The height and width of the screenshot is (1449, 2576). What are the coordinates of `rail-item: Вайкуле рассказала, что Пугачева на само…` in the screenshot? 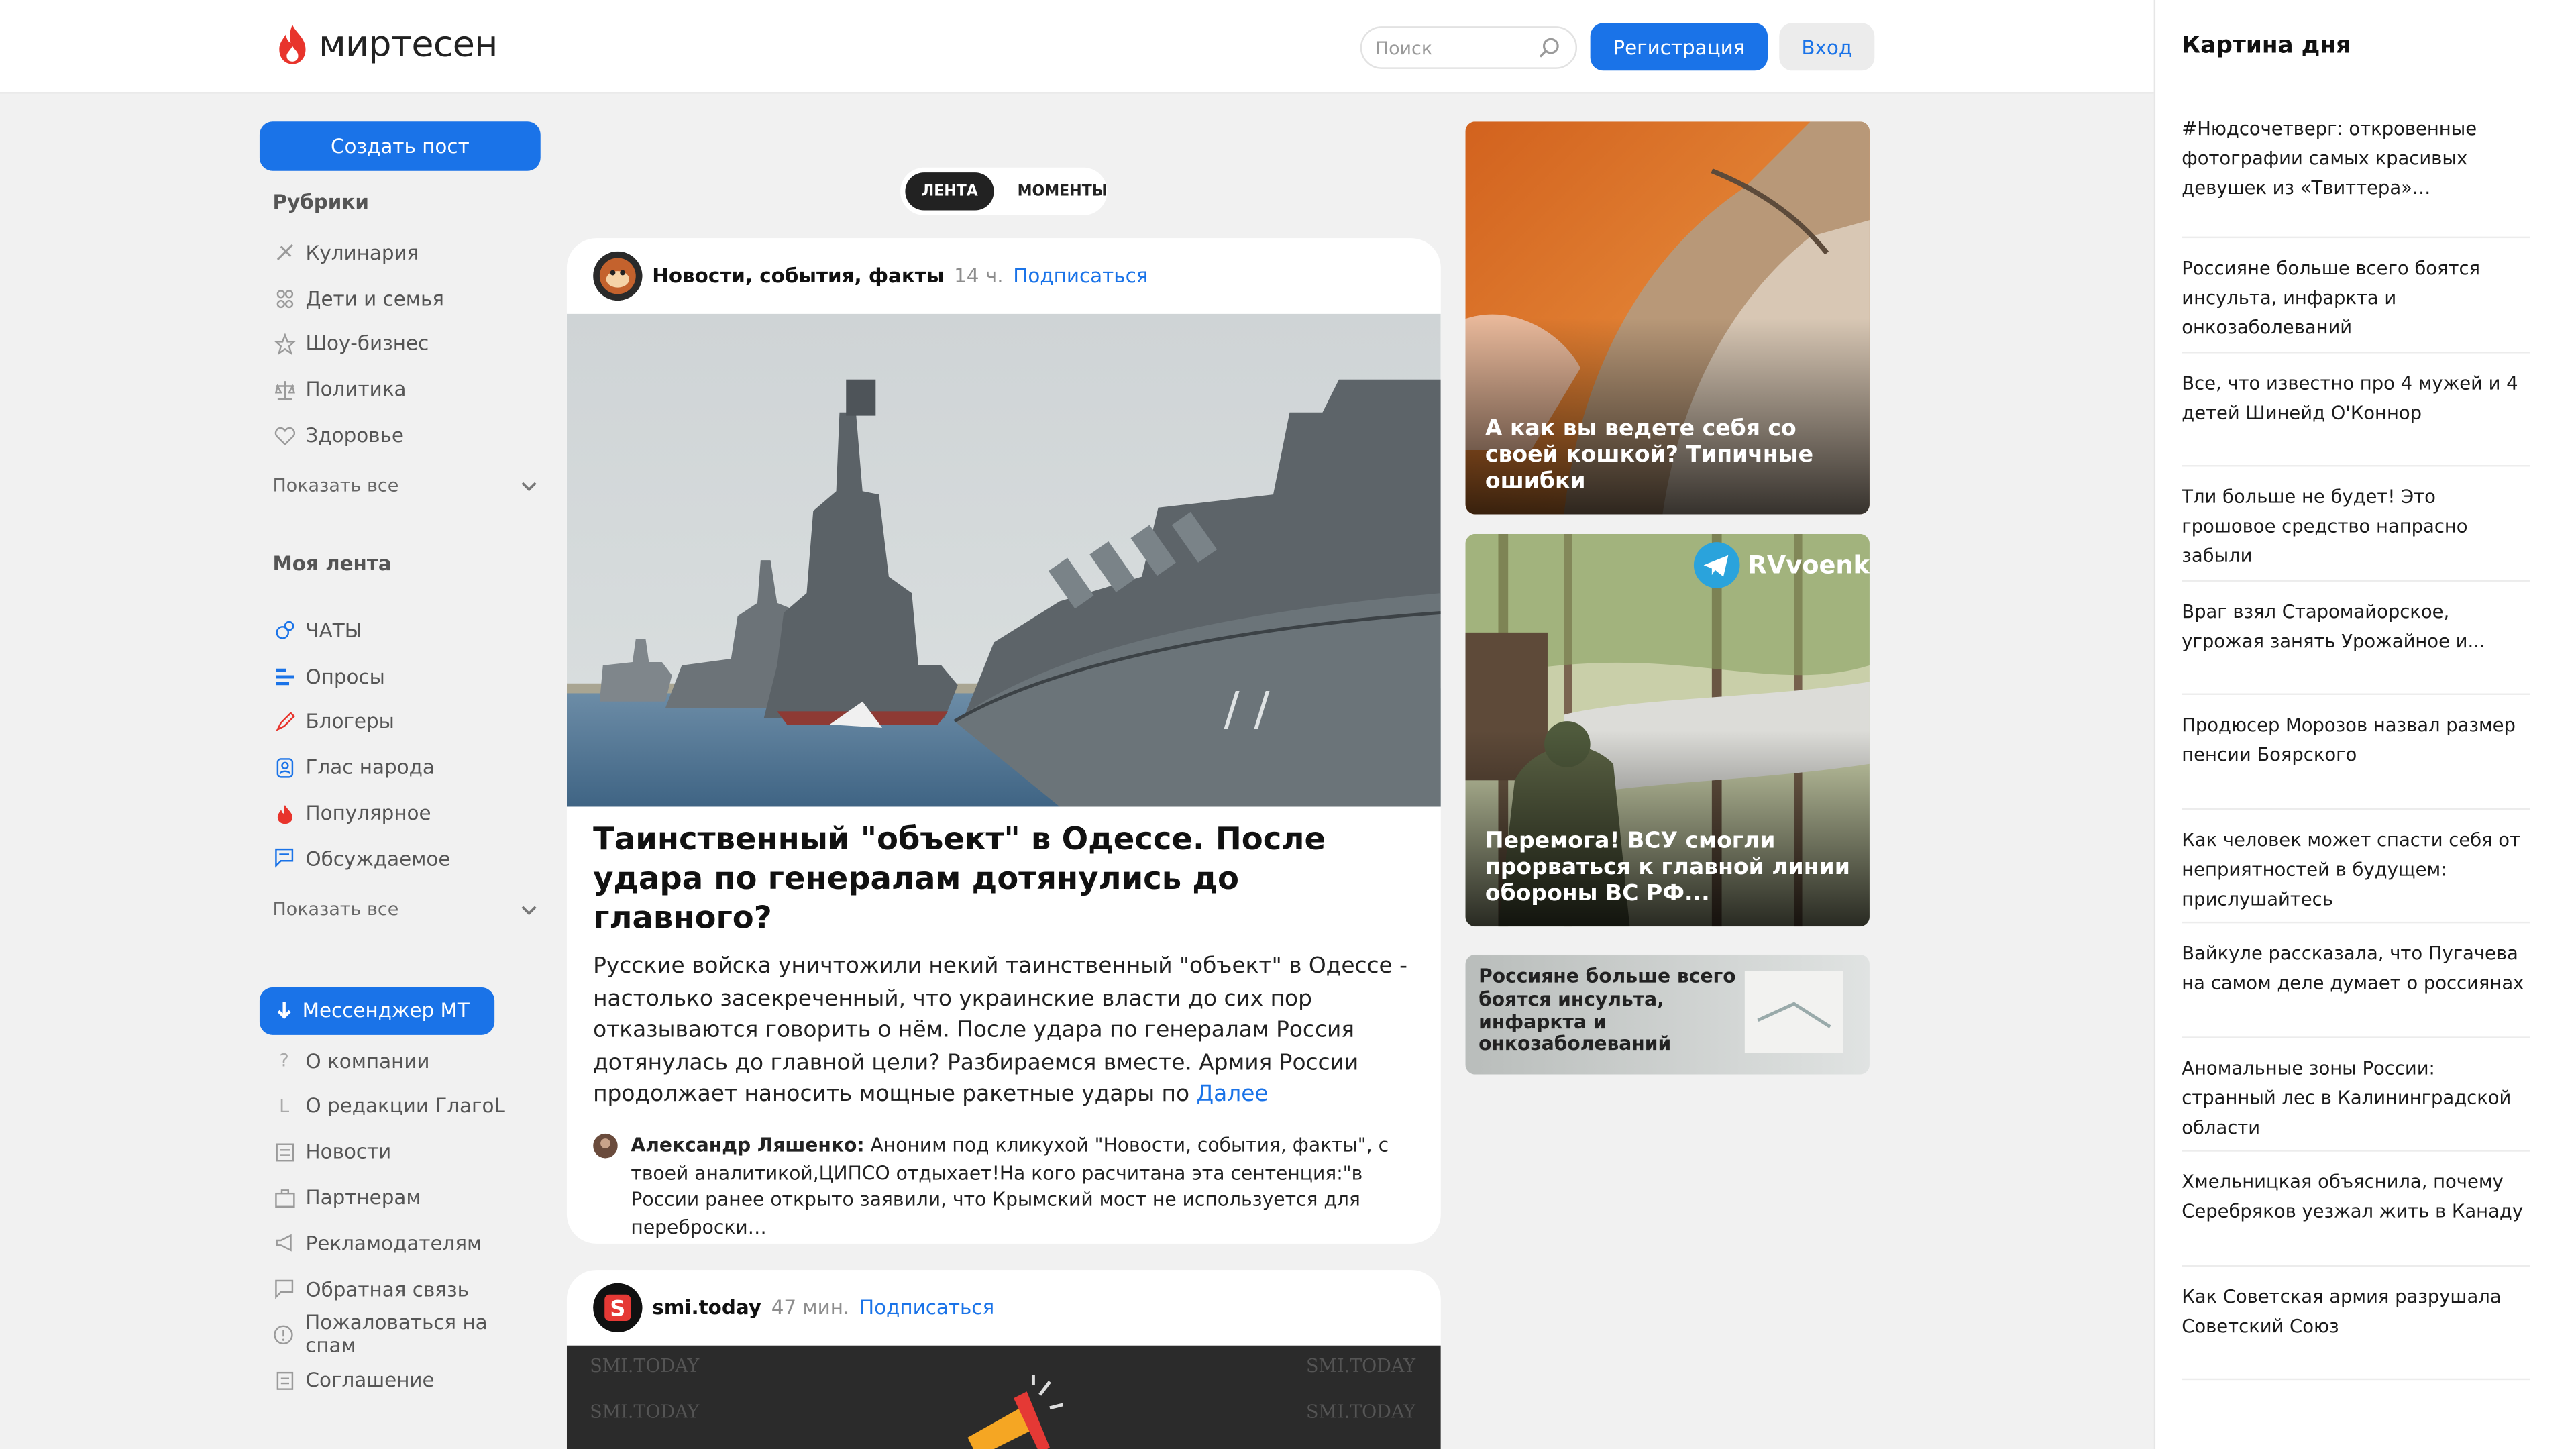 It's located at (2356, 980).